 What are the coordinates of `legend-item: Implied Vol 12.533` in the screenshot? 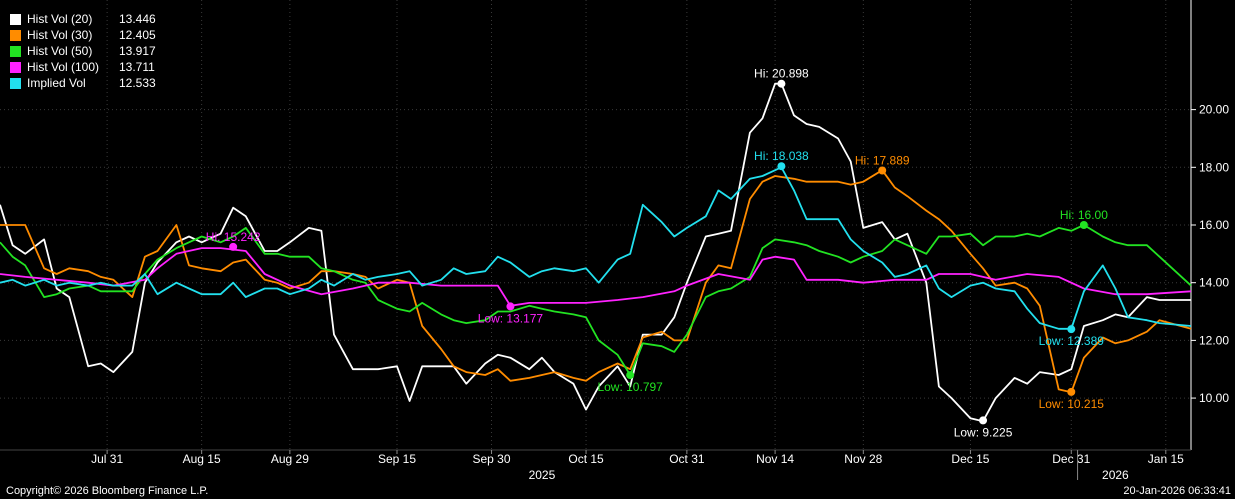 It's located at (83, 83).